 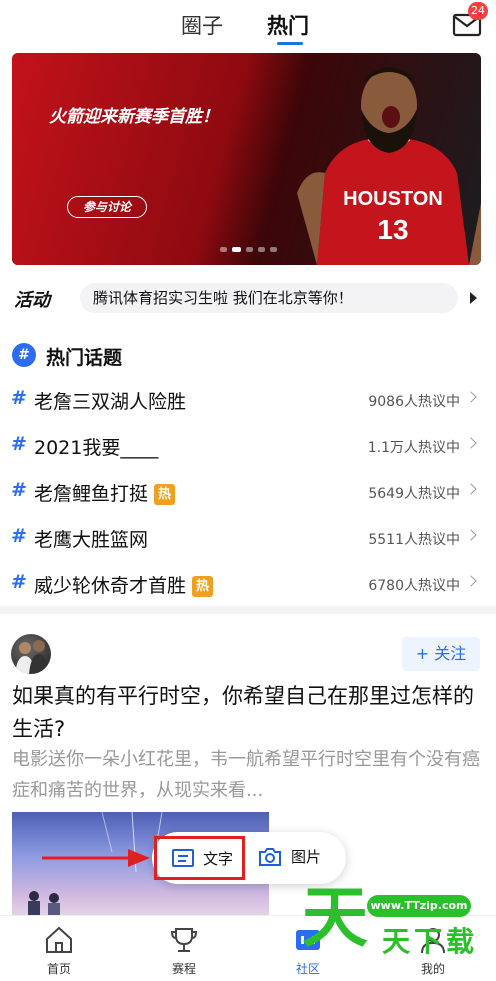 What do you see at coordinates (248, 538) in the screenshot?
I see `topic-row: # 老鹰大胜篮网 5511人热议中` at bounding box center [248, 538].